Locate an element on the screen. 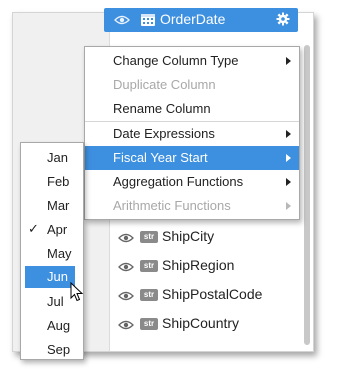 The height and width of the screenshot is (370, 338). month-label: Aug is located at coordinates (59, 325).